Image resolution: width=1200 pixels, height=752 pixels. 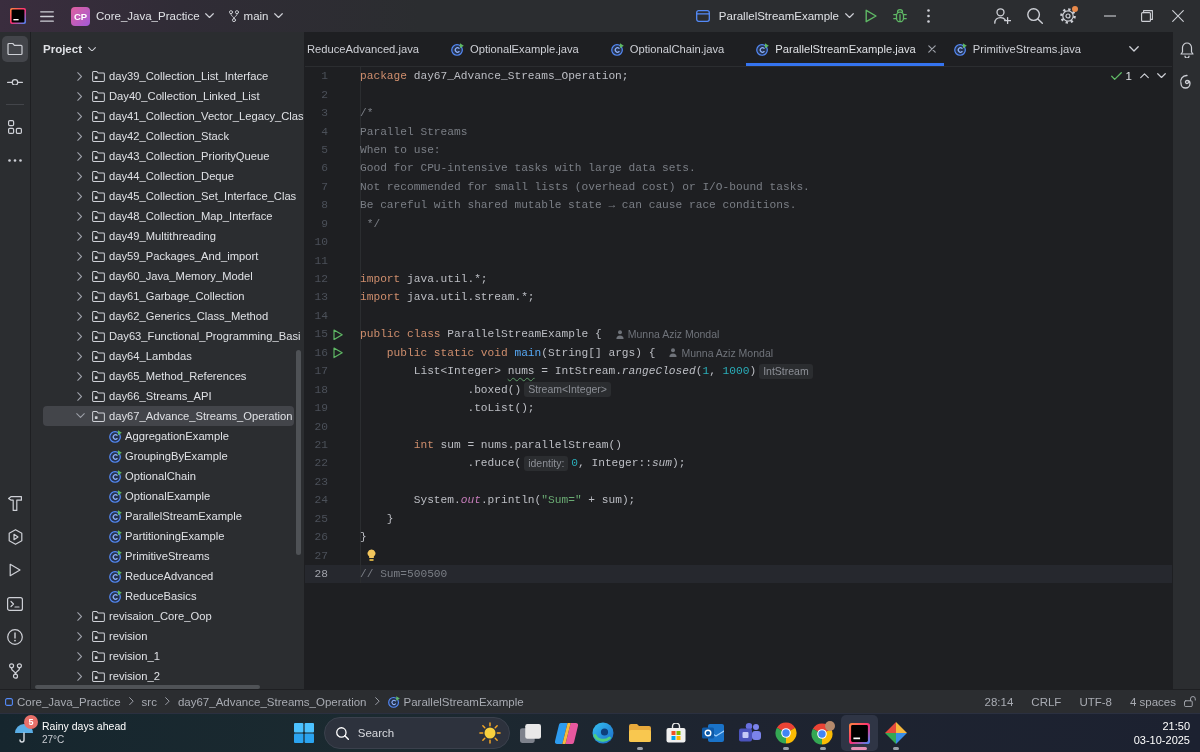 What do you see at coordinates (895, 733) in the screenshot?
I see `diamond-icon` at bounding box center [895, 733].